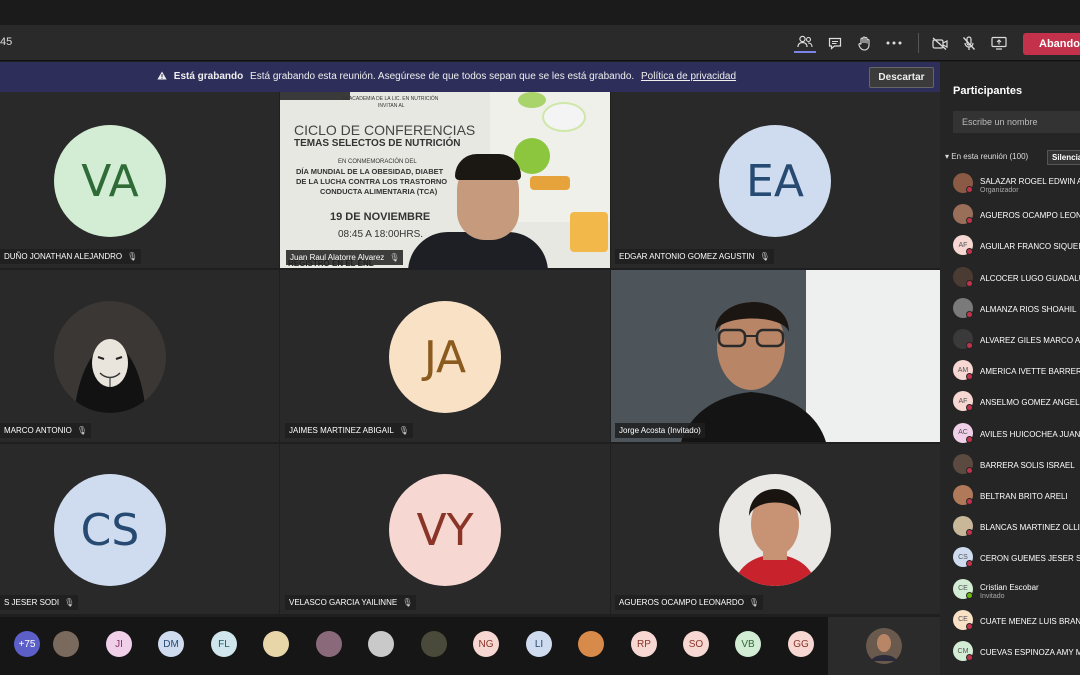 The height and width of the screenshot is (675, 1080). Describe the element at coordinates (801, 644) in the screenshot. I see `overflow-participant-avatar: GG` at that location.